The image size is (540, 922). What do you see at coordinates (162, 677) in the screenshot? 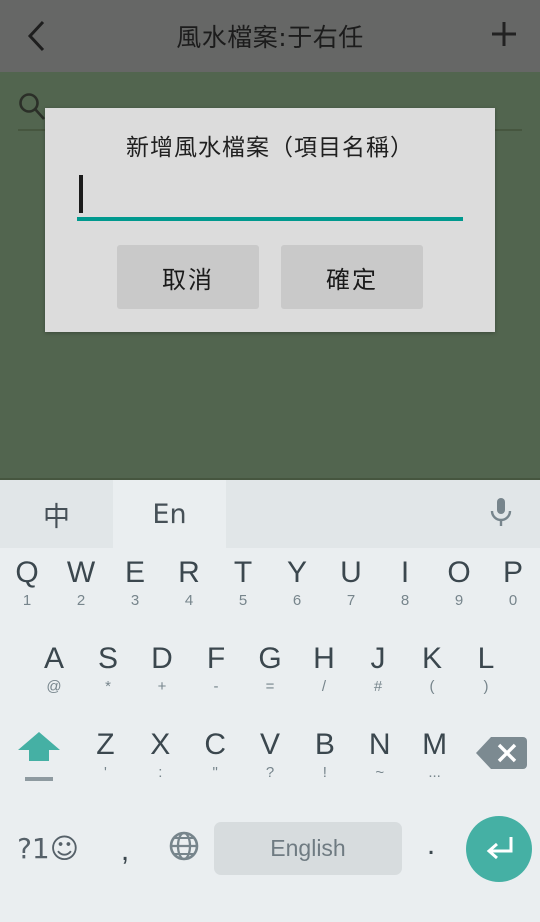
I see `key-d: D +` at bounding box center [162, 677].